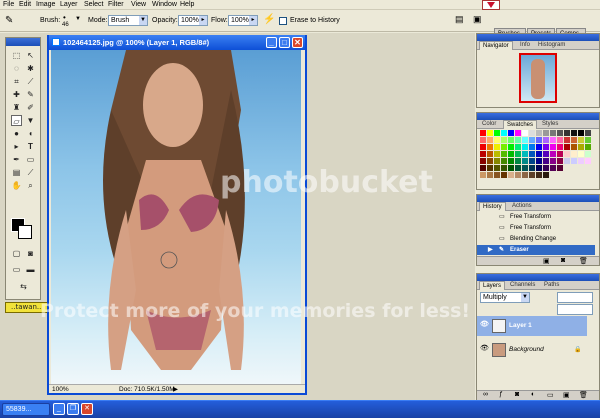 The height and width of the screenshot is (418, 600). I want to click on navigator-figure, so click(538, 79).